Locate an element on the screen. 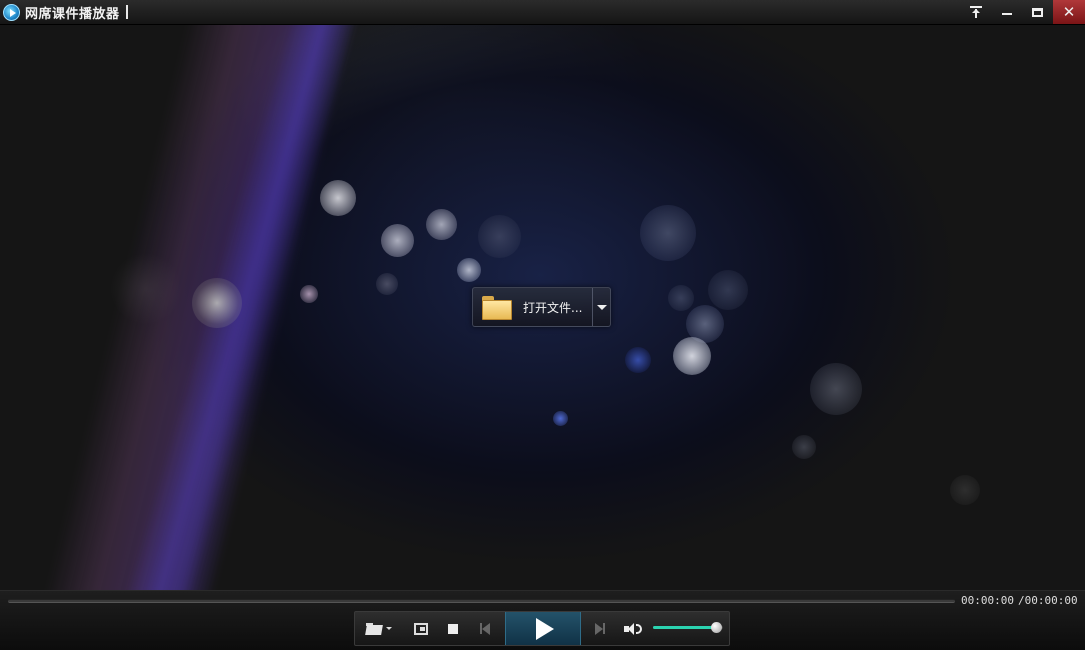  volume-level is located at coordinates (684, 627).